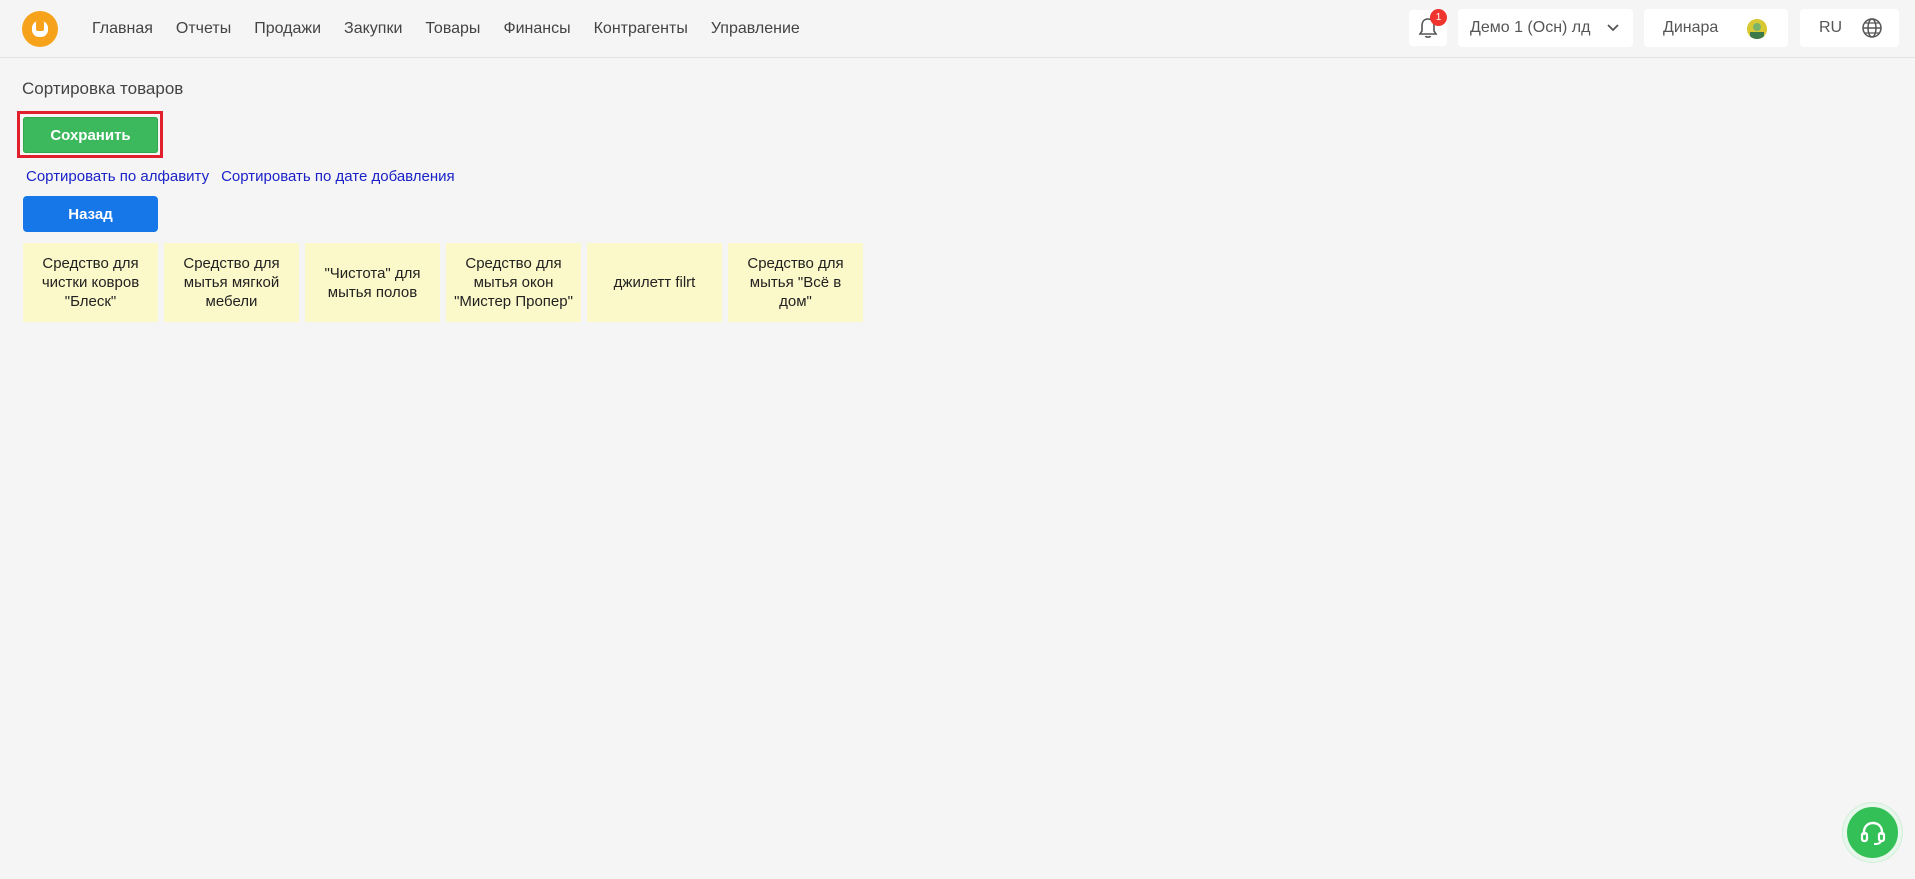 The image size is (1915, 879). I want to click on avatar-icon, so click(1757, 29).